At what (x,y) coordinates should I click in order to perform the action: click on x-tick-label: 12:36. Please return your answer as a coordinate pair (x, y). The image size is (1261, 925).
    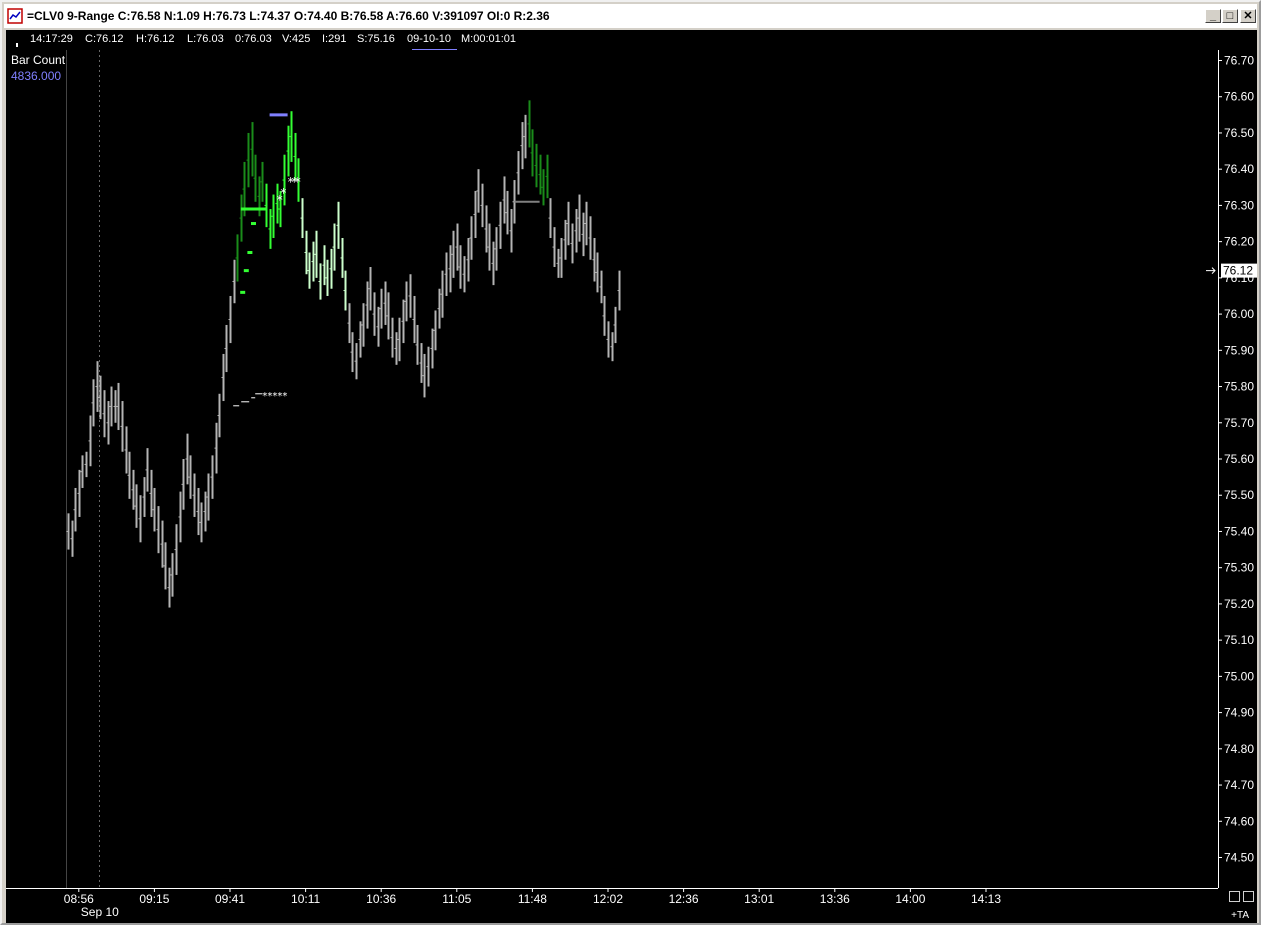
    Looking at the image, I should click on (684, 899).